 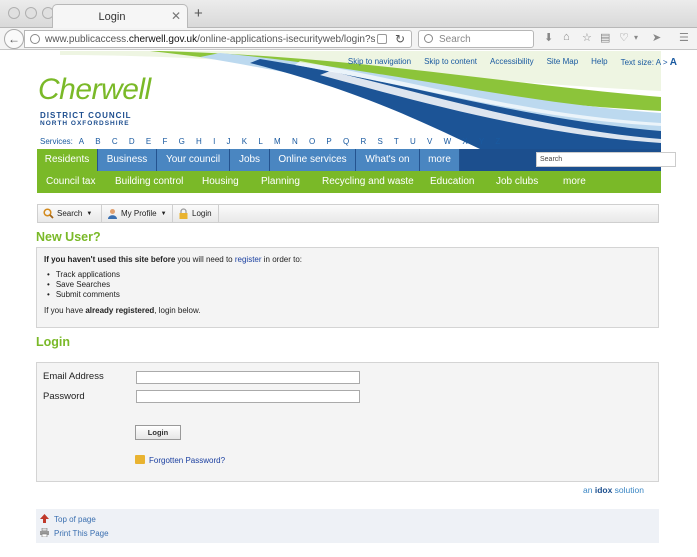 I want to click on reload-icon: ↻, so click(x=400, y=39).